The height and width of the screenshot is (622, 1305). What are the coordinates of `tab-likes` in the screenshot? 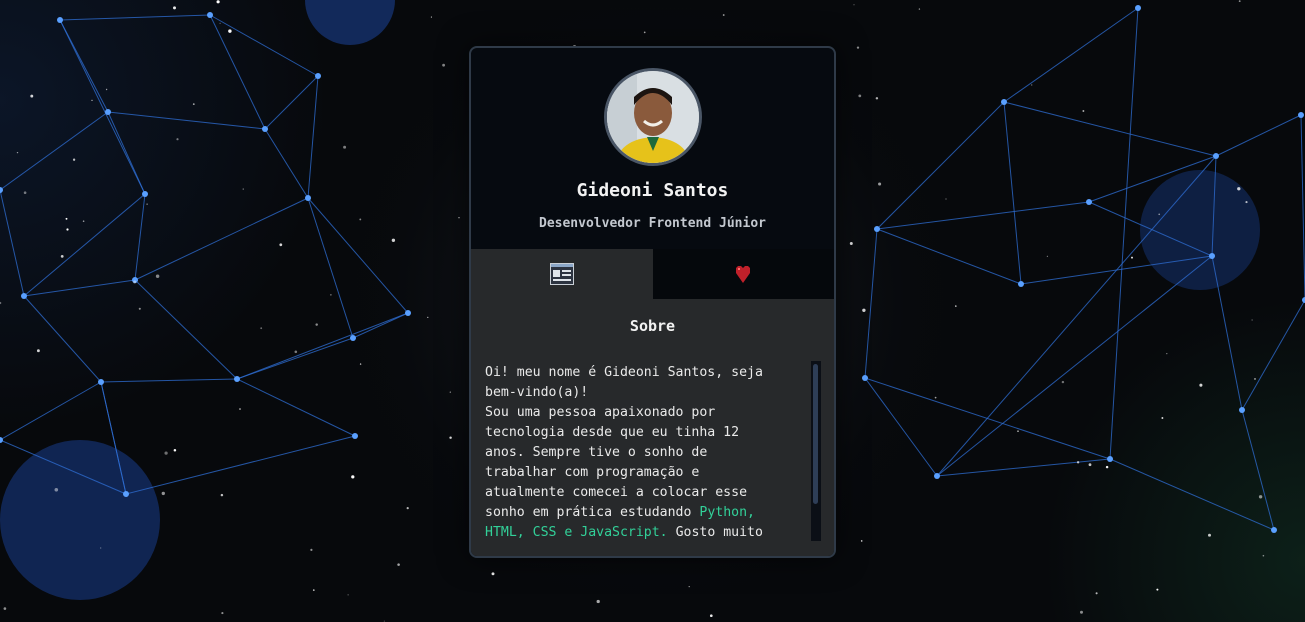 It's located at (743, 274).